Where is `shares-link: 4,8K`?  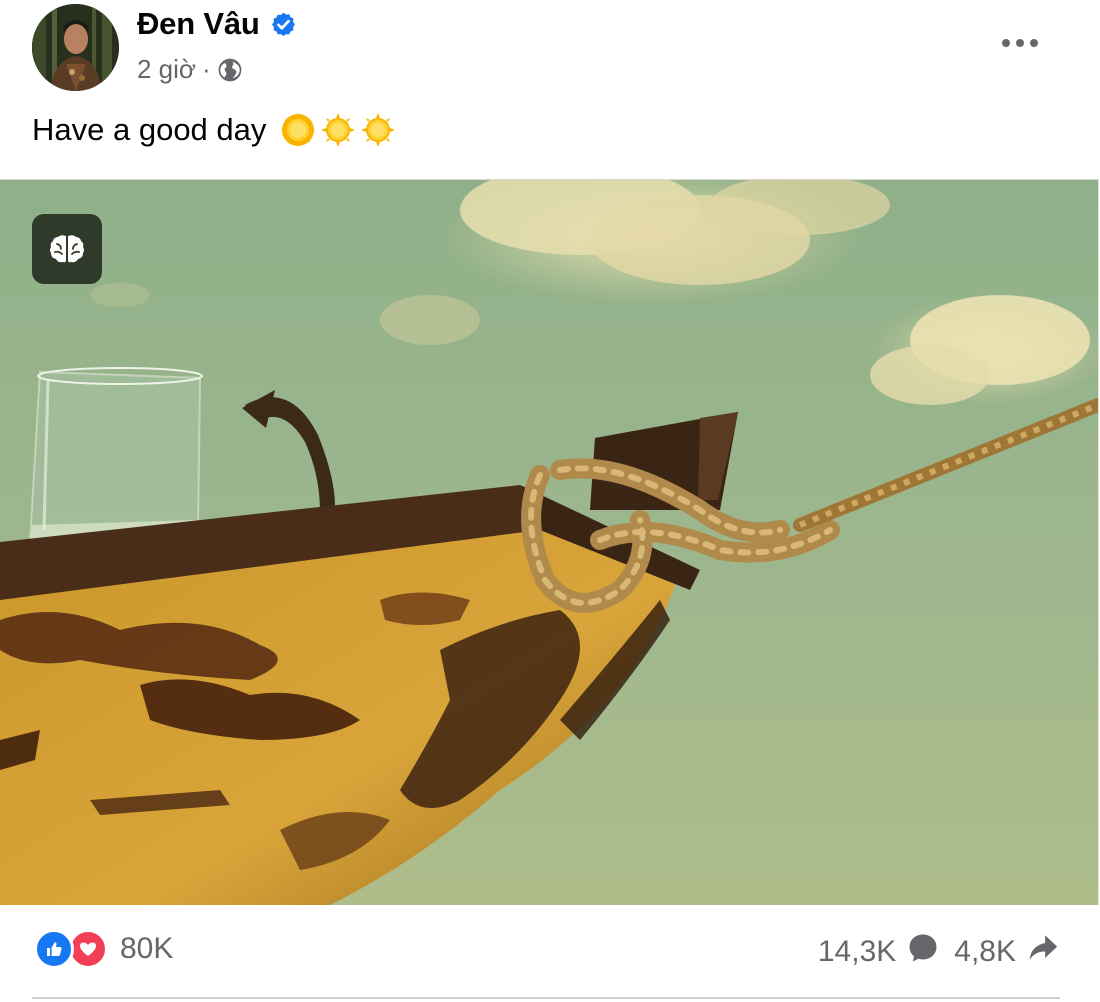 shares-link: 4,8K is located at coordinates (1007, 952).